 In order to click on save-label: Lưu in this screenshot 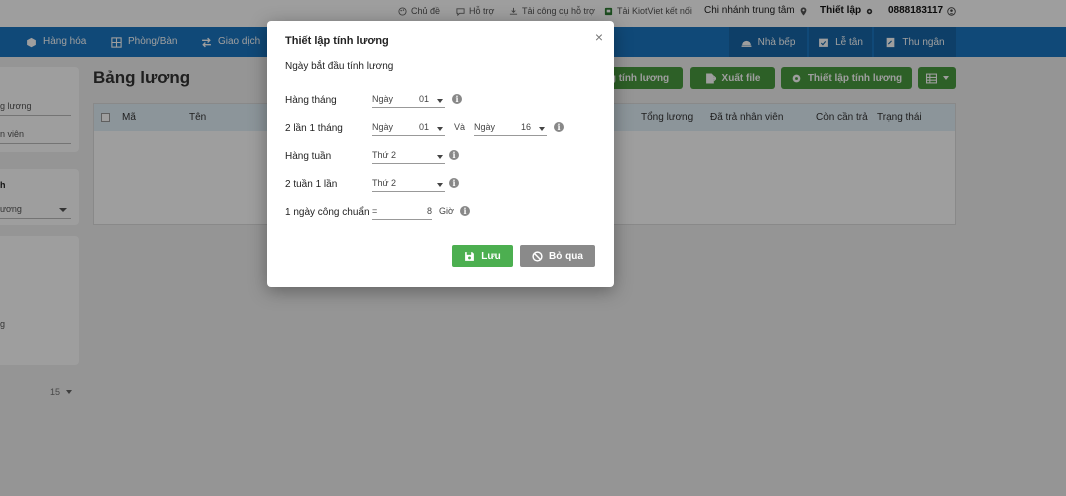, I will do `click(491, 256)`.